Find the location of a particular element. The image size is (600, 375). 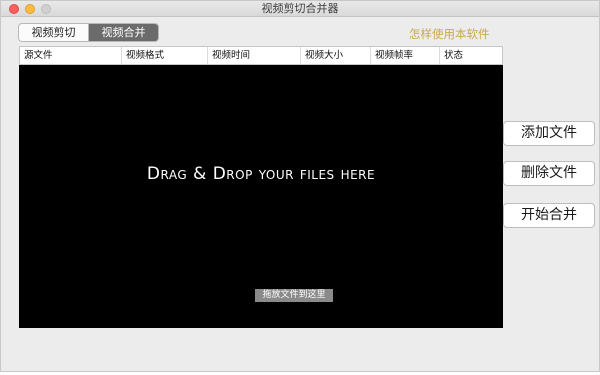

title-bar: 视频剪切合并器 is located at coordinates (300, 9).